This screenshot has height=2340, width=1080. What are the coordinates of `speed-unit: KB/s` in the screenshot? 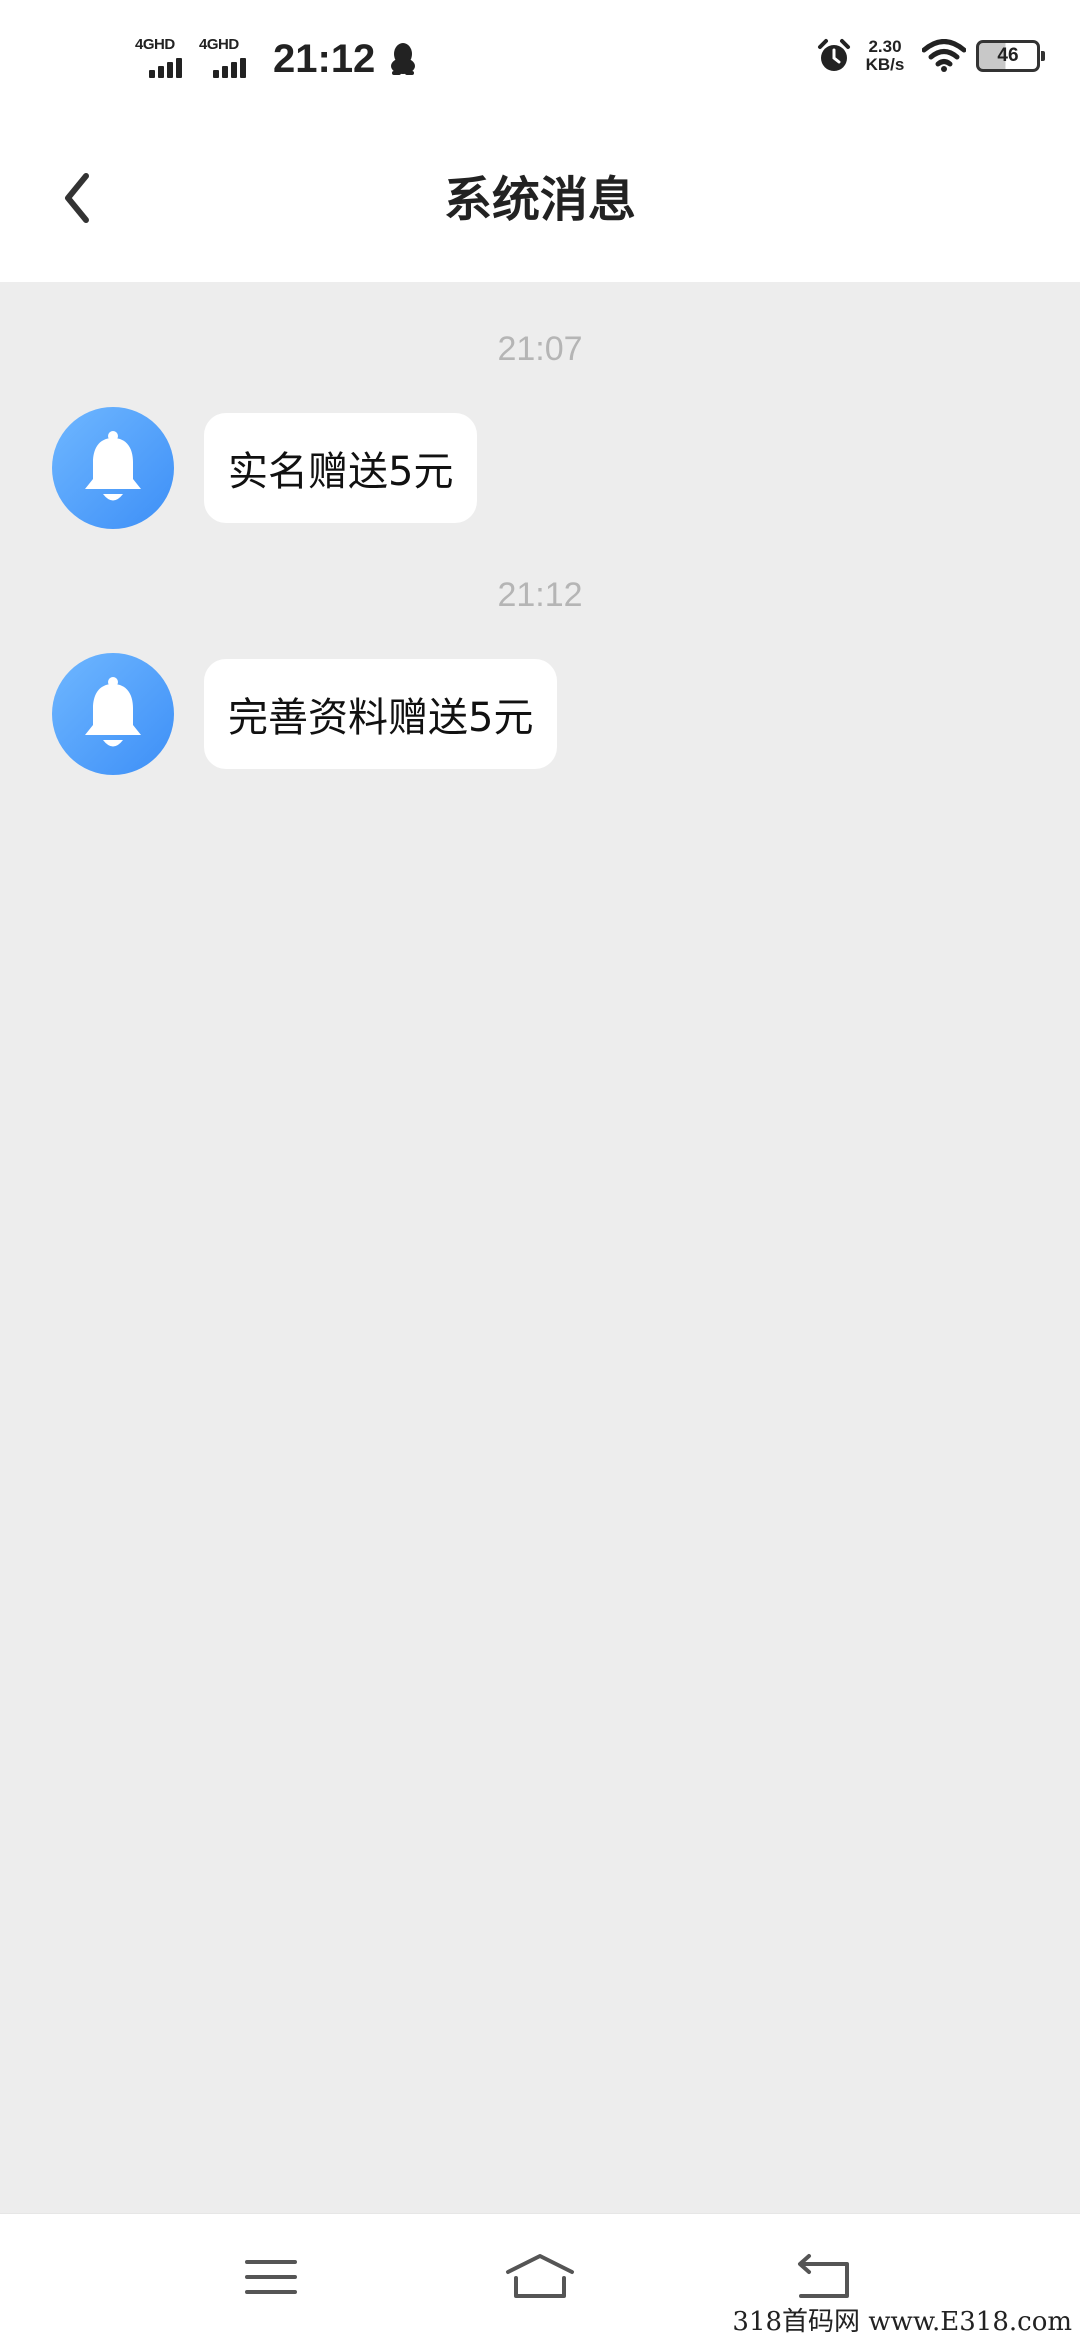 It's located at (885, 64).